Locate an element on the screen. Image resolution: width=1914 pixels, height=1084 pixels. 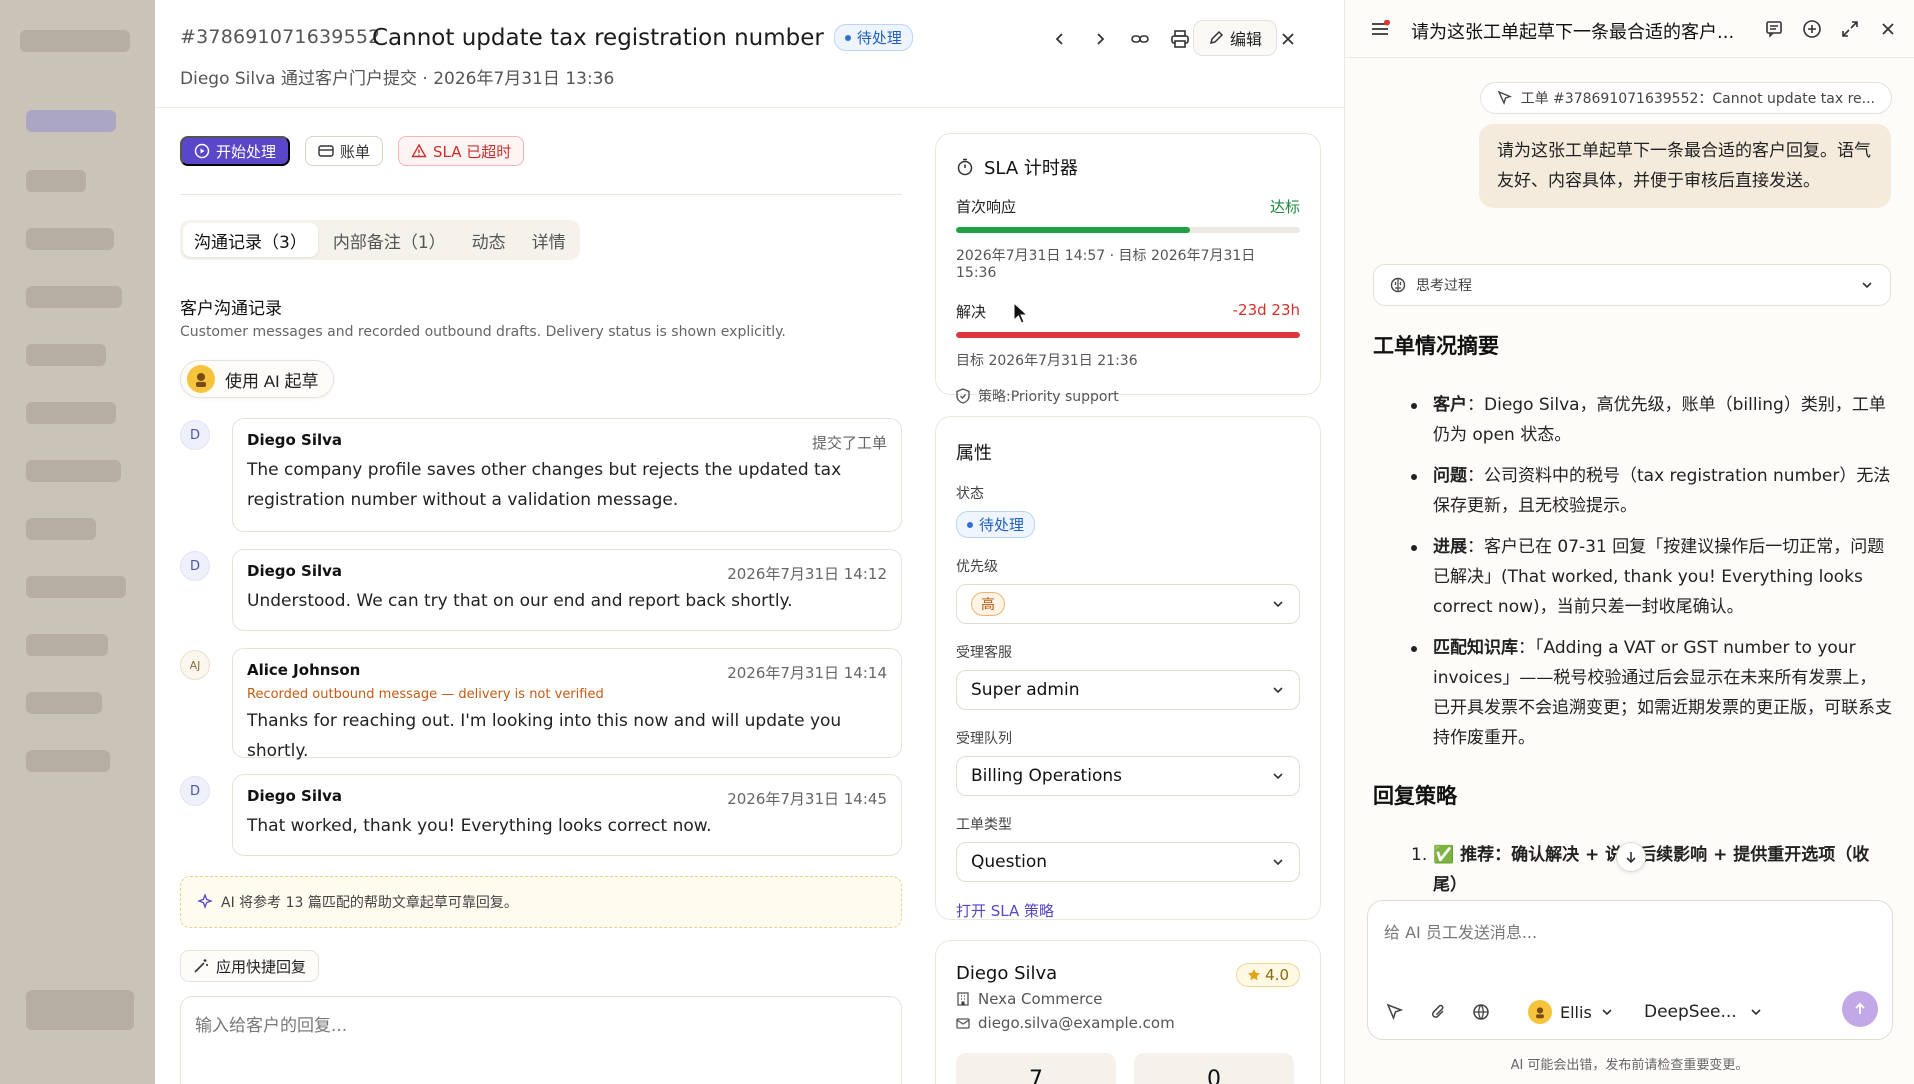
agent-name: Ellis is located at coordinates (1576, 1012).